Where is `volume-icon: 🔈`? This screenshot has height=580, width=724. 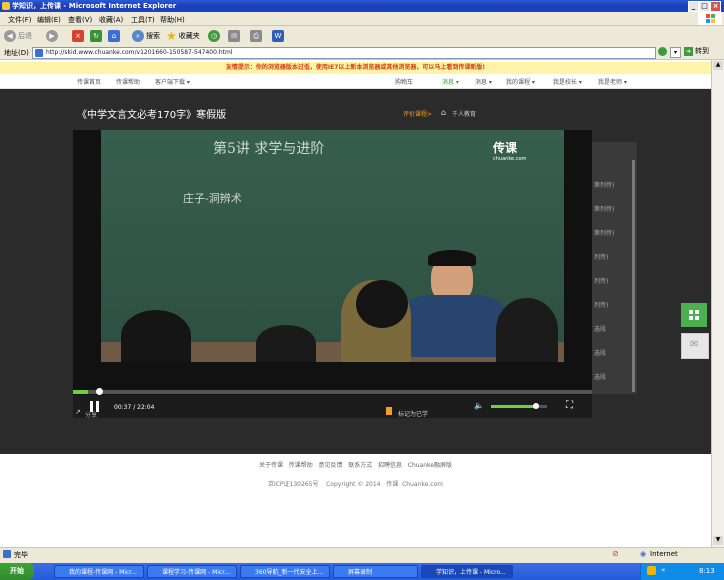
volume-icon: 🔈 is located at coordinates (479, 405).